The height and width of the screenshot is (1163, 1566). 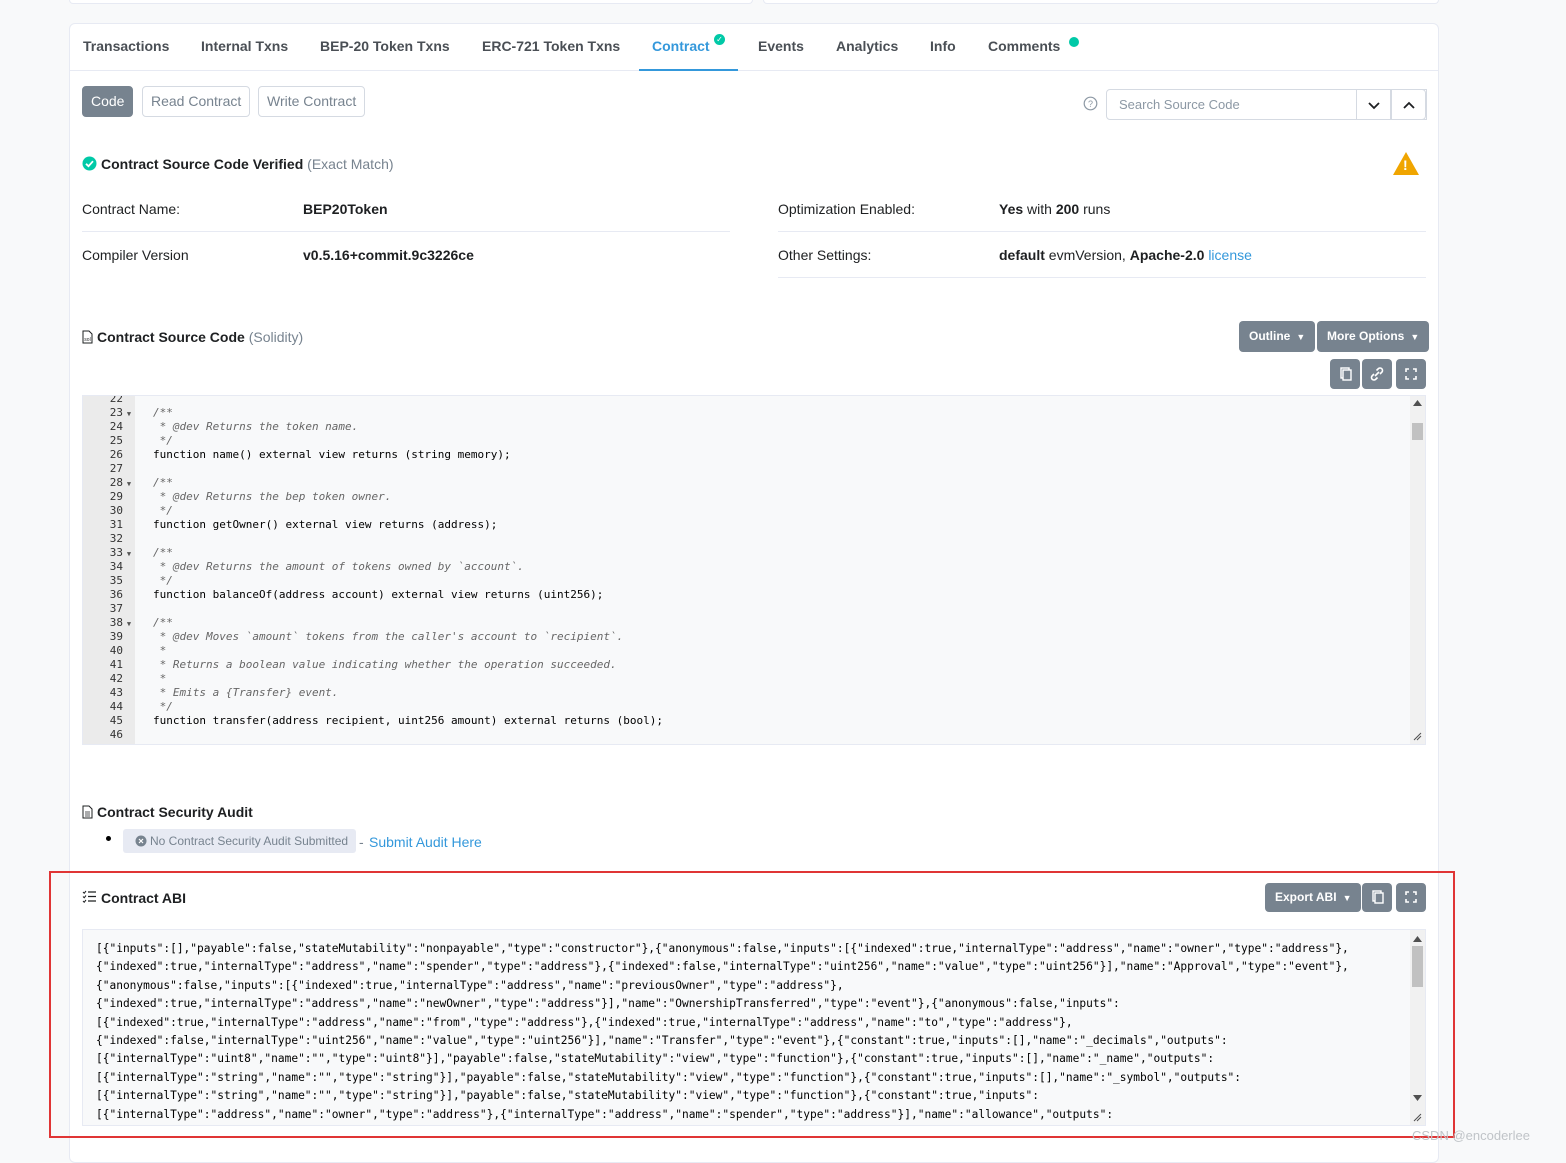 I want to click on line-number: 44, so click(x=116, y=706).